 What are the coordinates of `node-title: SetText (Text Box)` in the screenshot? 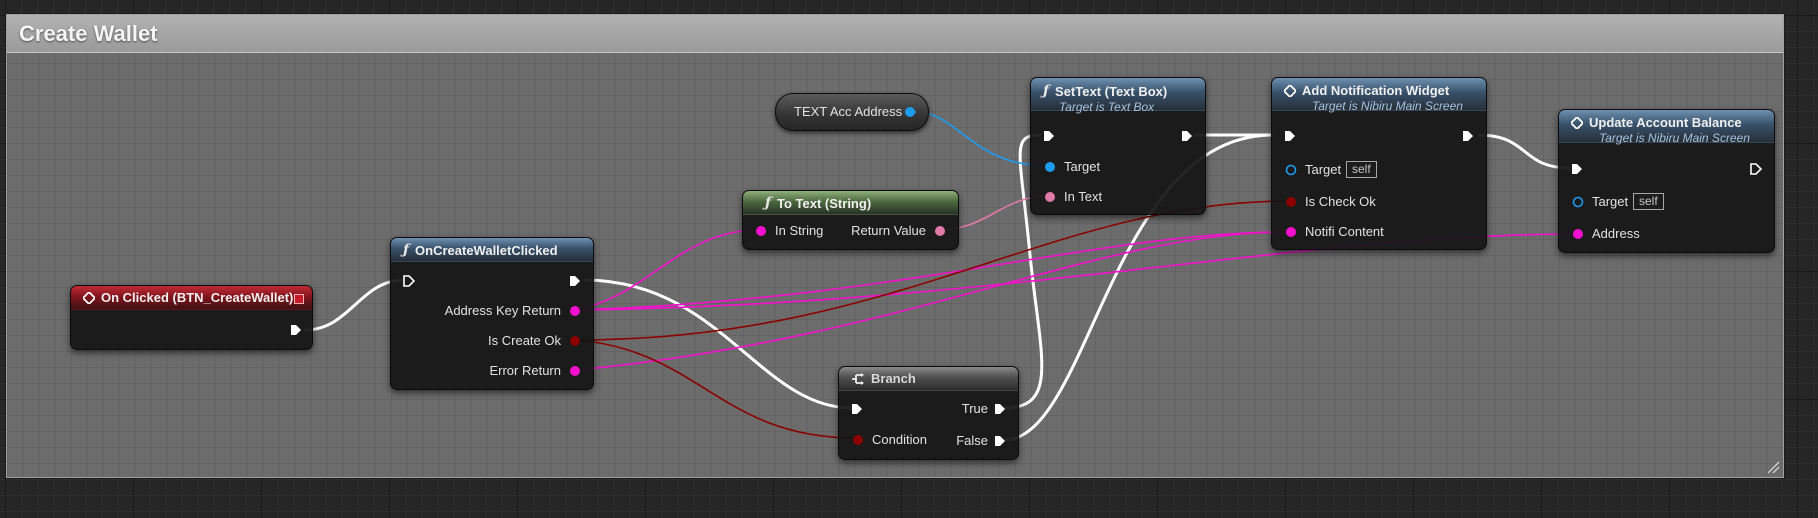 It's located at (1111, 91).